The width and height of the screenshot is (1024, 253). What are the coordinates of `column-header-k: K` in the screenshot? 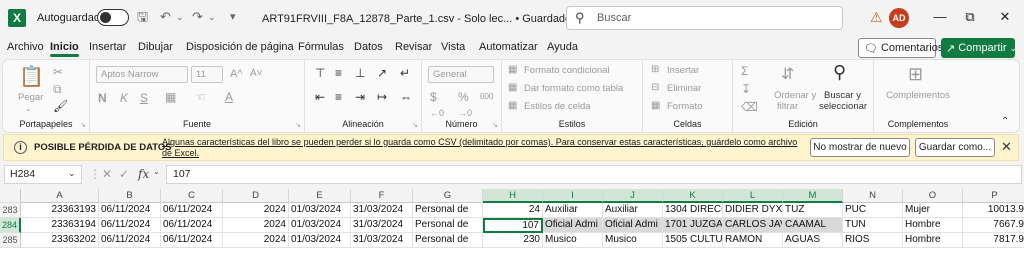 It's located at (693, 196).